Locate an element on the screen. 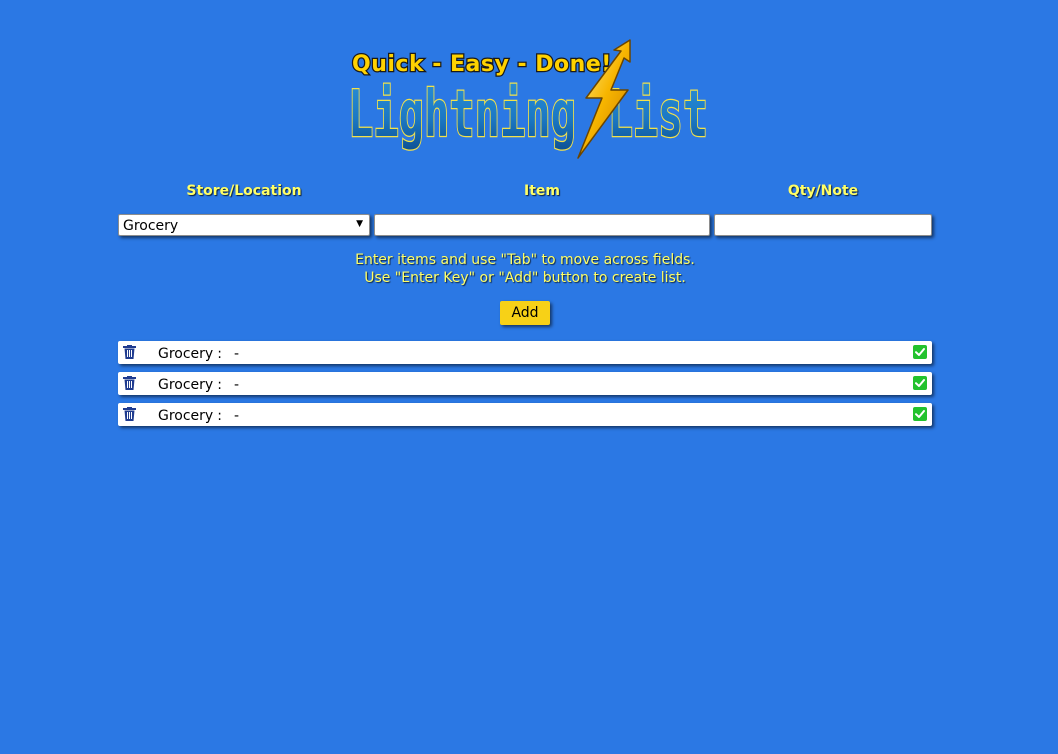 This screenshot has height=754, width=1058. qty-note-header: Qty/Note is located at coordinates (823, 191).